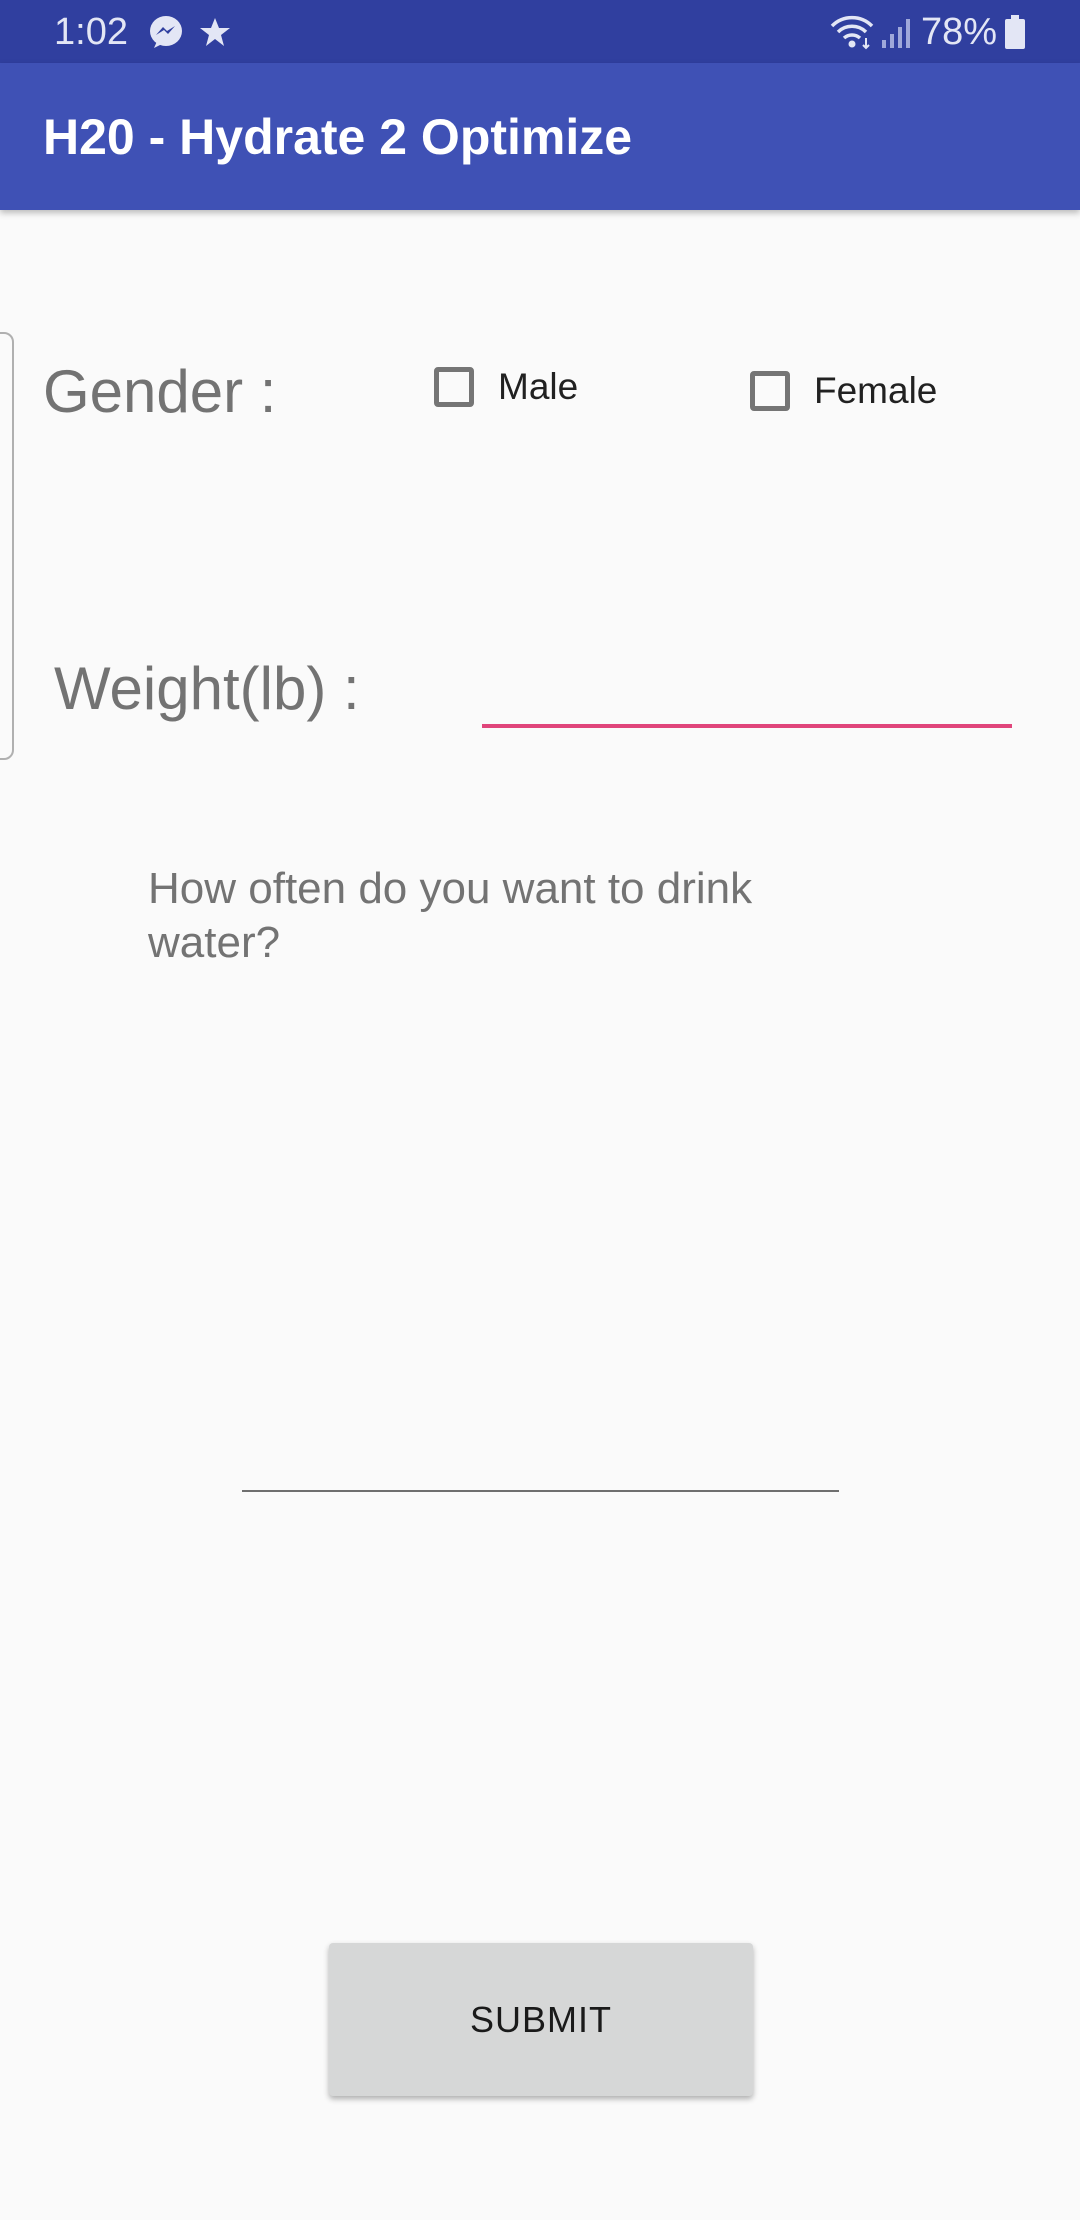  Describe the element at coordinates (1015, 32) in the screenshot. I see `battery-icon` at that location.